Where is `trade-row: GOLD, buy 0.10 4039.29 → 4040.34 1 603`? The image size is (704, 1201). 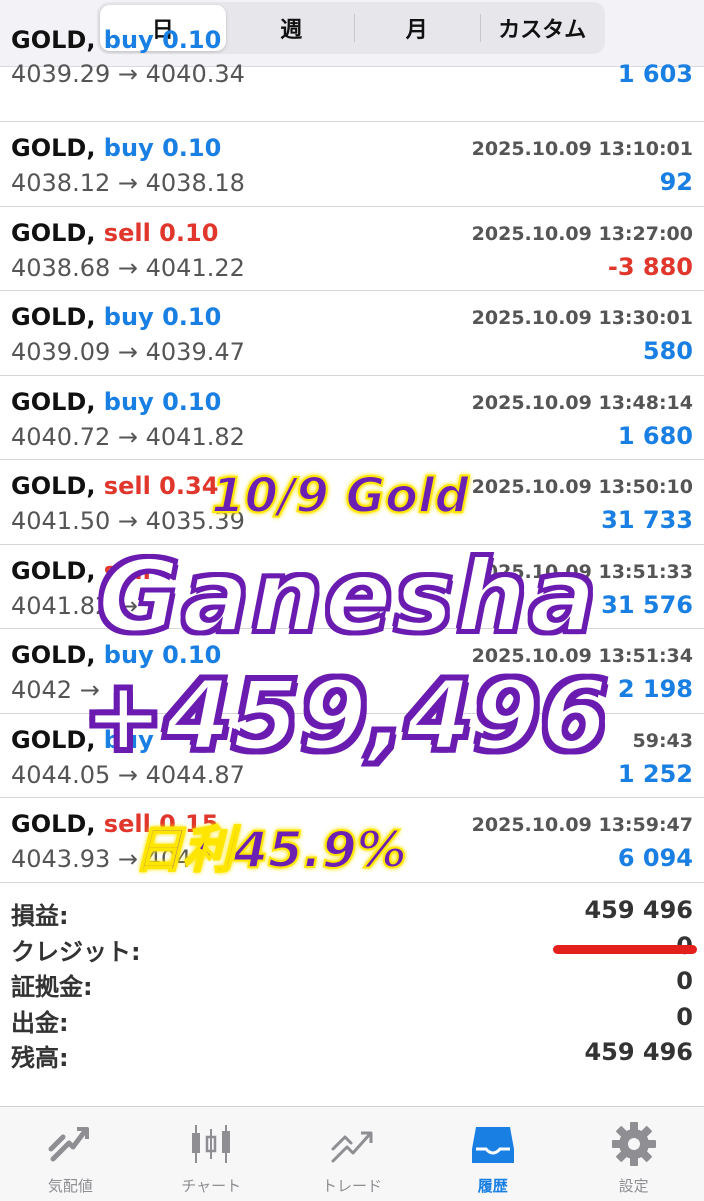
trade-row: GOLD, buy 0.10 4039.29 → 4040.34 1 603 is located at coordinates (352, 74).